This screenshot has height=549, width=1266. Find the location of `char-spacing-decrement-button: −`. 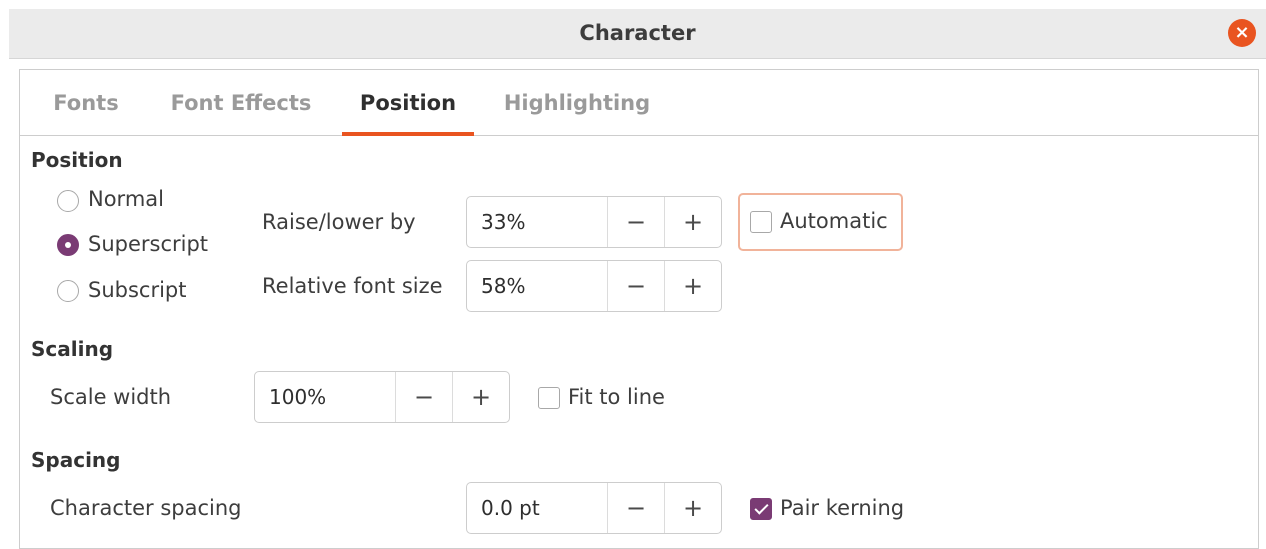

char-spacing-decrement-button: − is located at coordinates (635, 508).